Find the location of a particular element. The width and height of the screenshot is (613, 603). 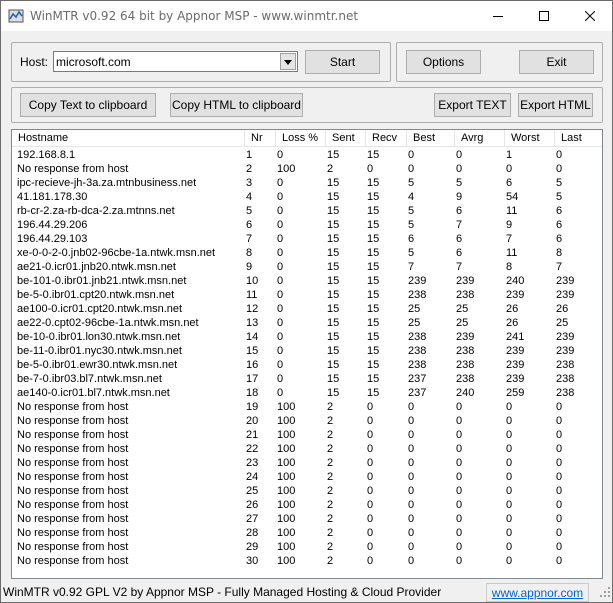

host-dropdown-button is located at coordinates (288, 61).